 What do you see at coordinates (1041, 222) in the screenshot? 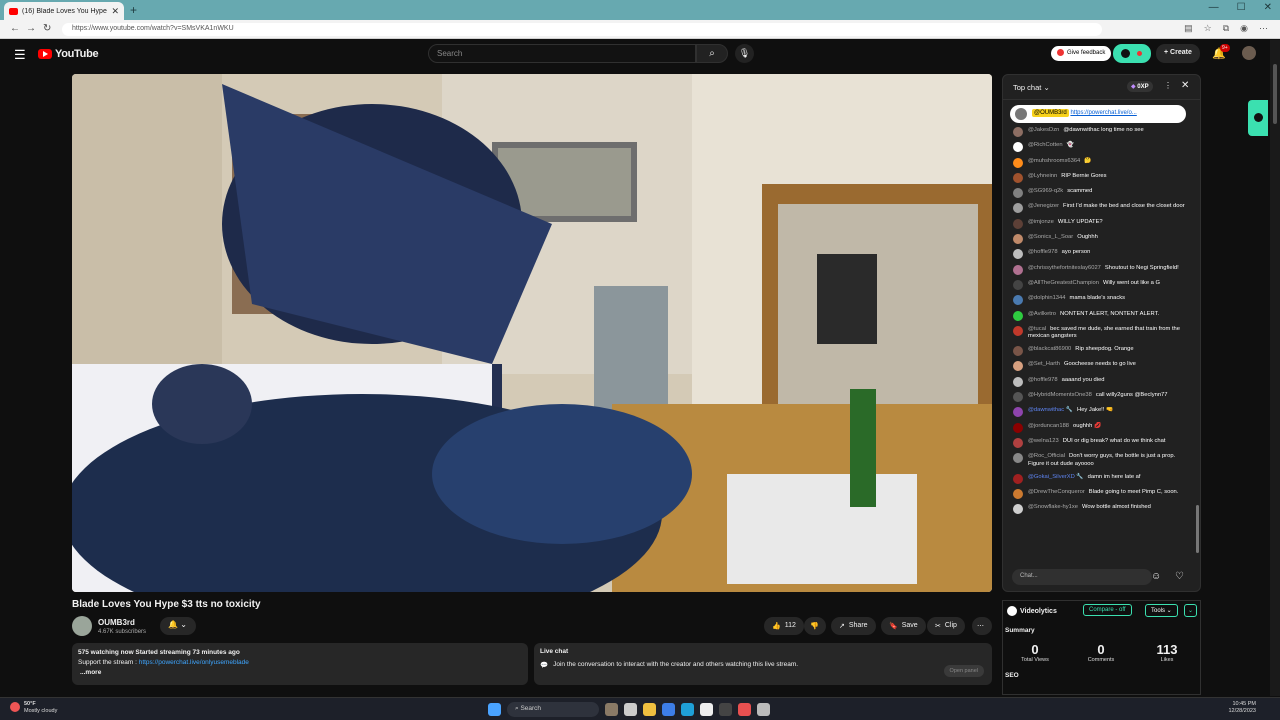
I see `chat-username: @imjonze` at bounding box center [1041, 222].